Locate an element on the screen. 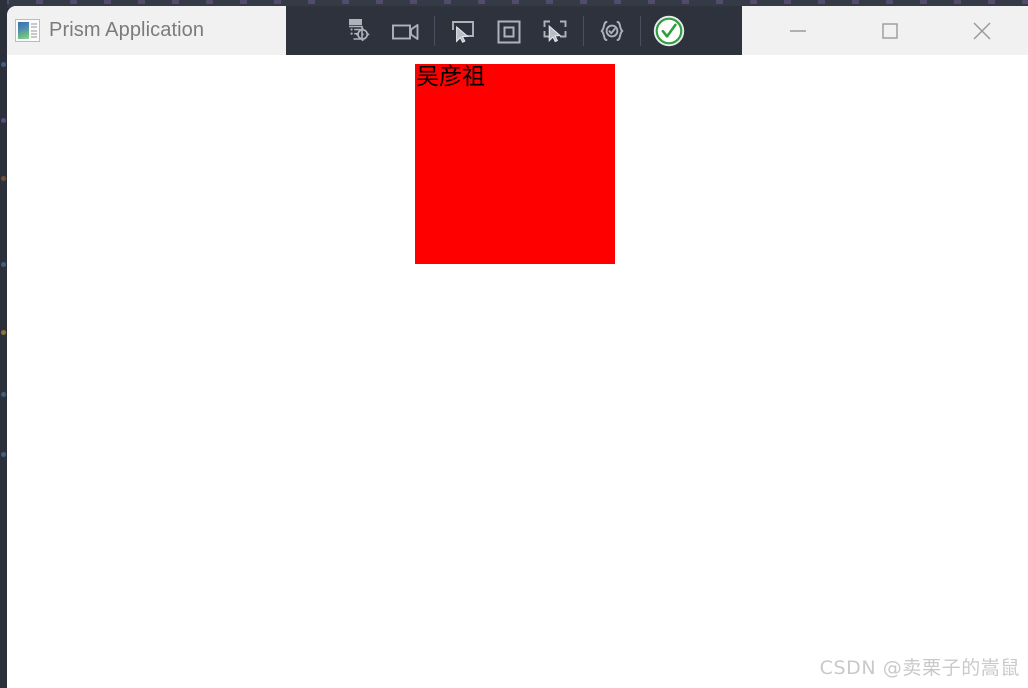 This screenshot has width=1028, height=688. xaml-live-debug-toolbar is located at coordinates (514, 30).